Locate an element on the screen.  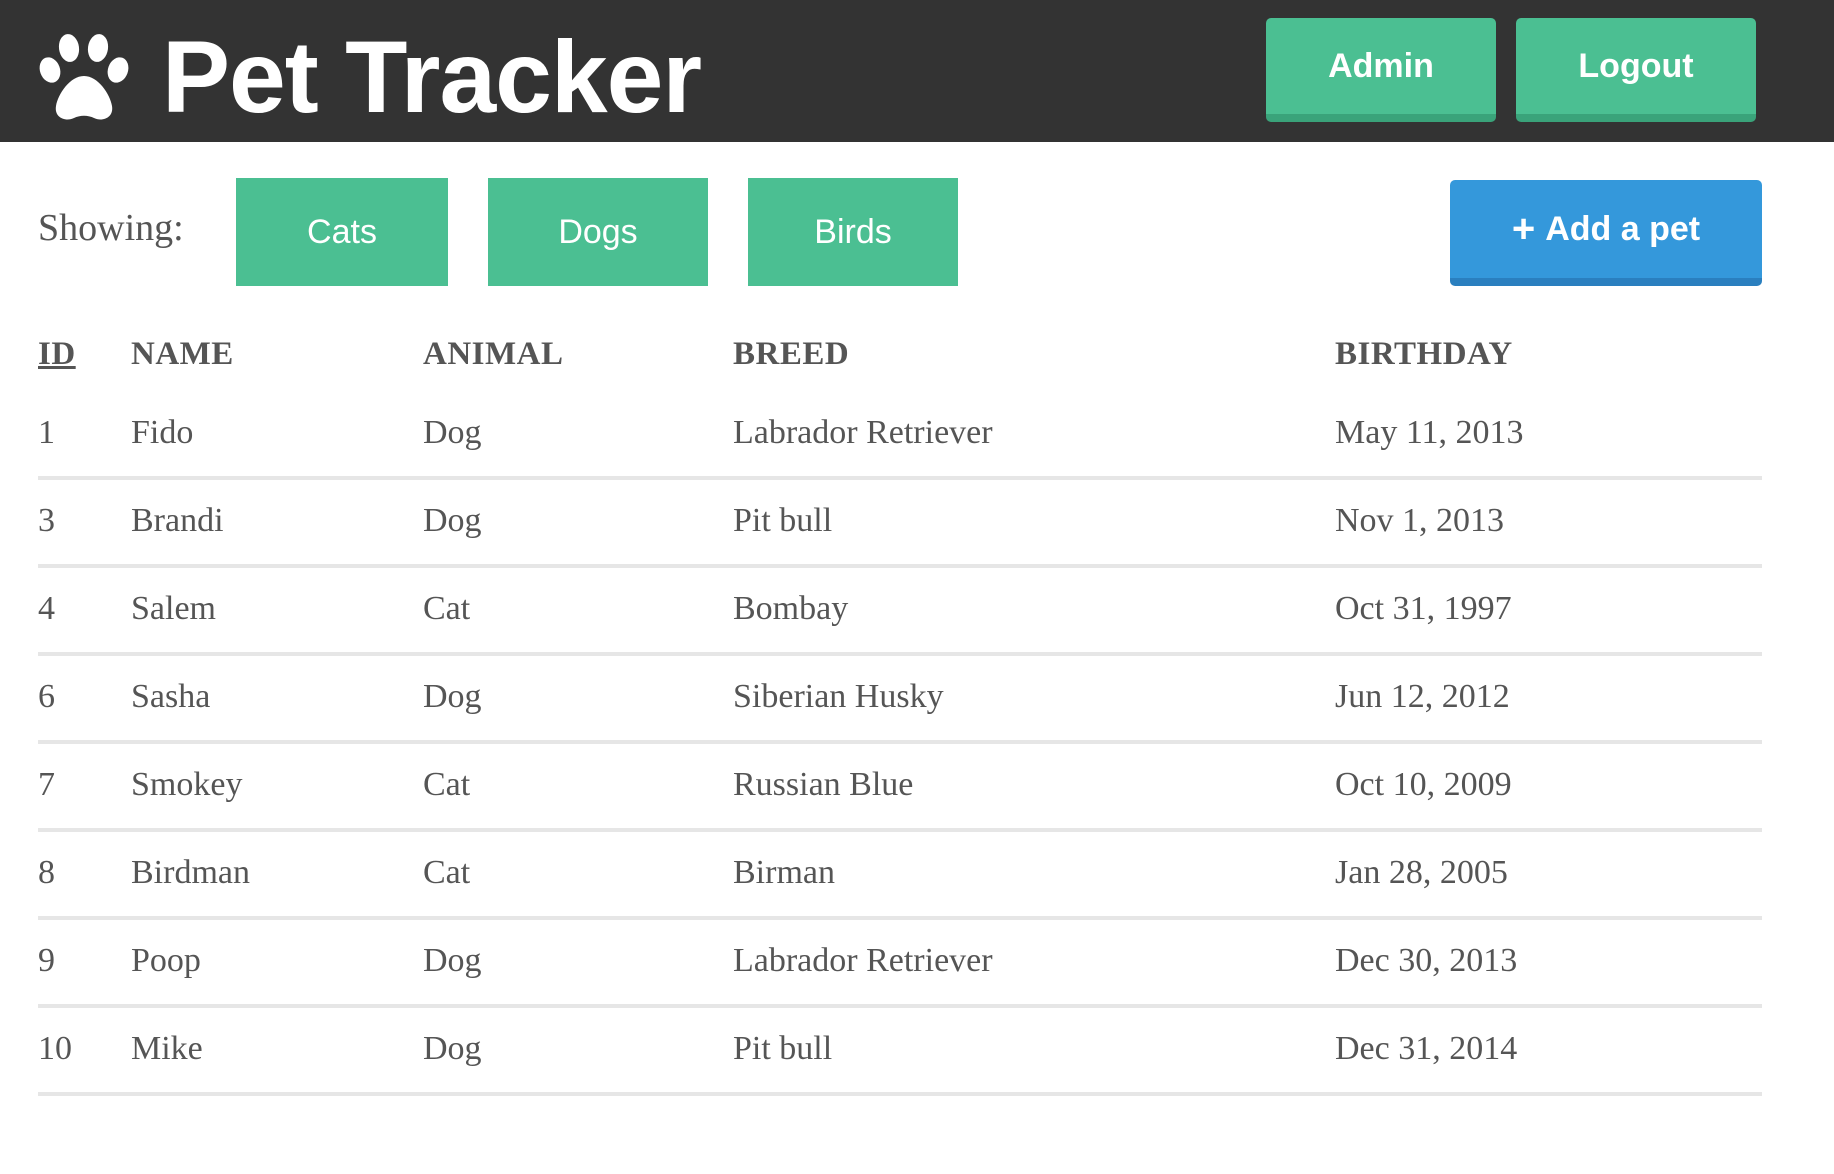
table-row: 3 Brandi Dog Pit bull Nov 1, 2013 is located at coordinates (900, 524).